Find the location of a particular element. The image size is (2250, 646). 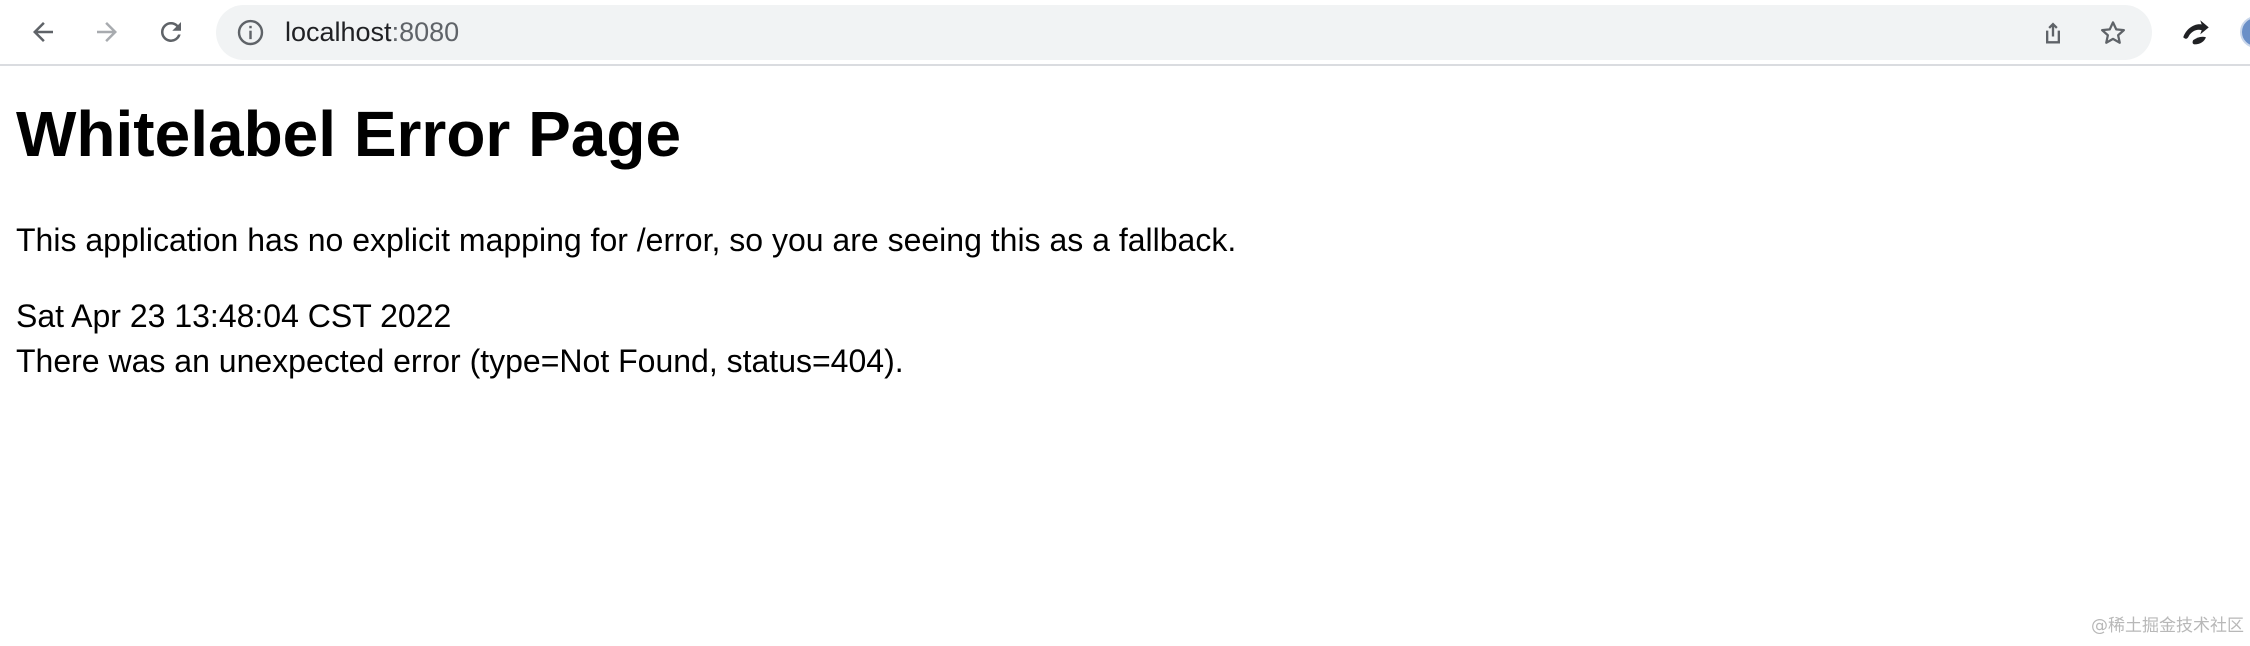

share-icon is located at coordinates (2053, 33).